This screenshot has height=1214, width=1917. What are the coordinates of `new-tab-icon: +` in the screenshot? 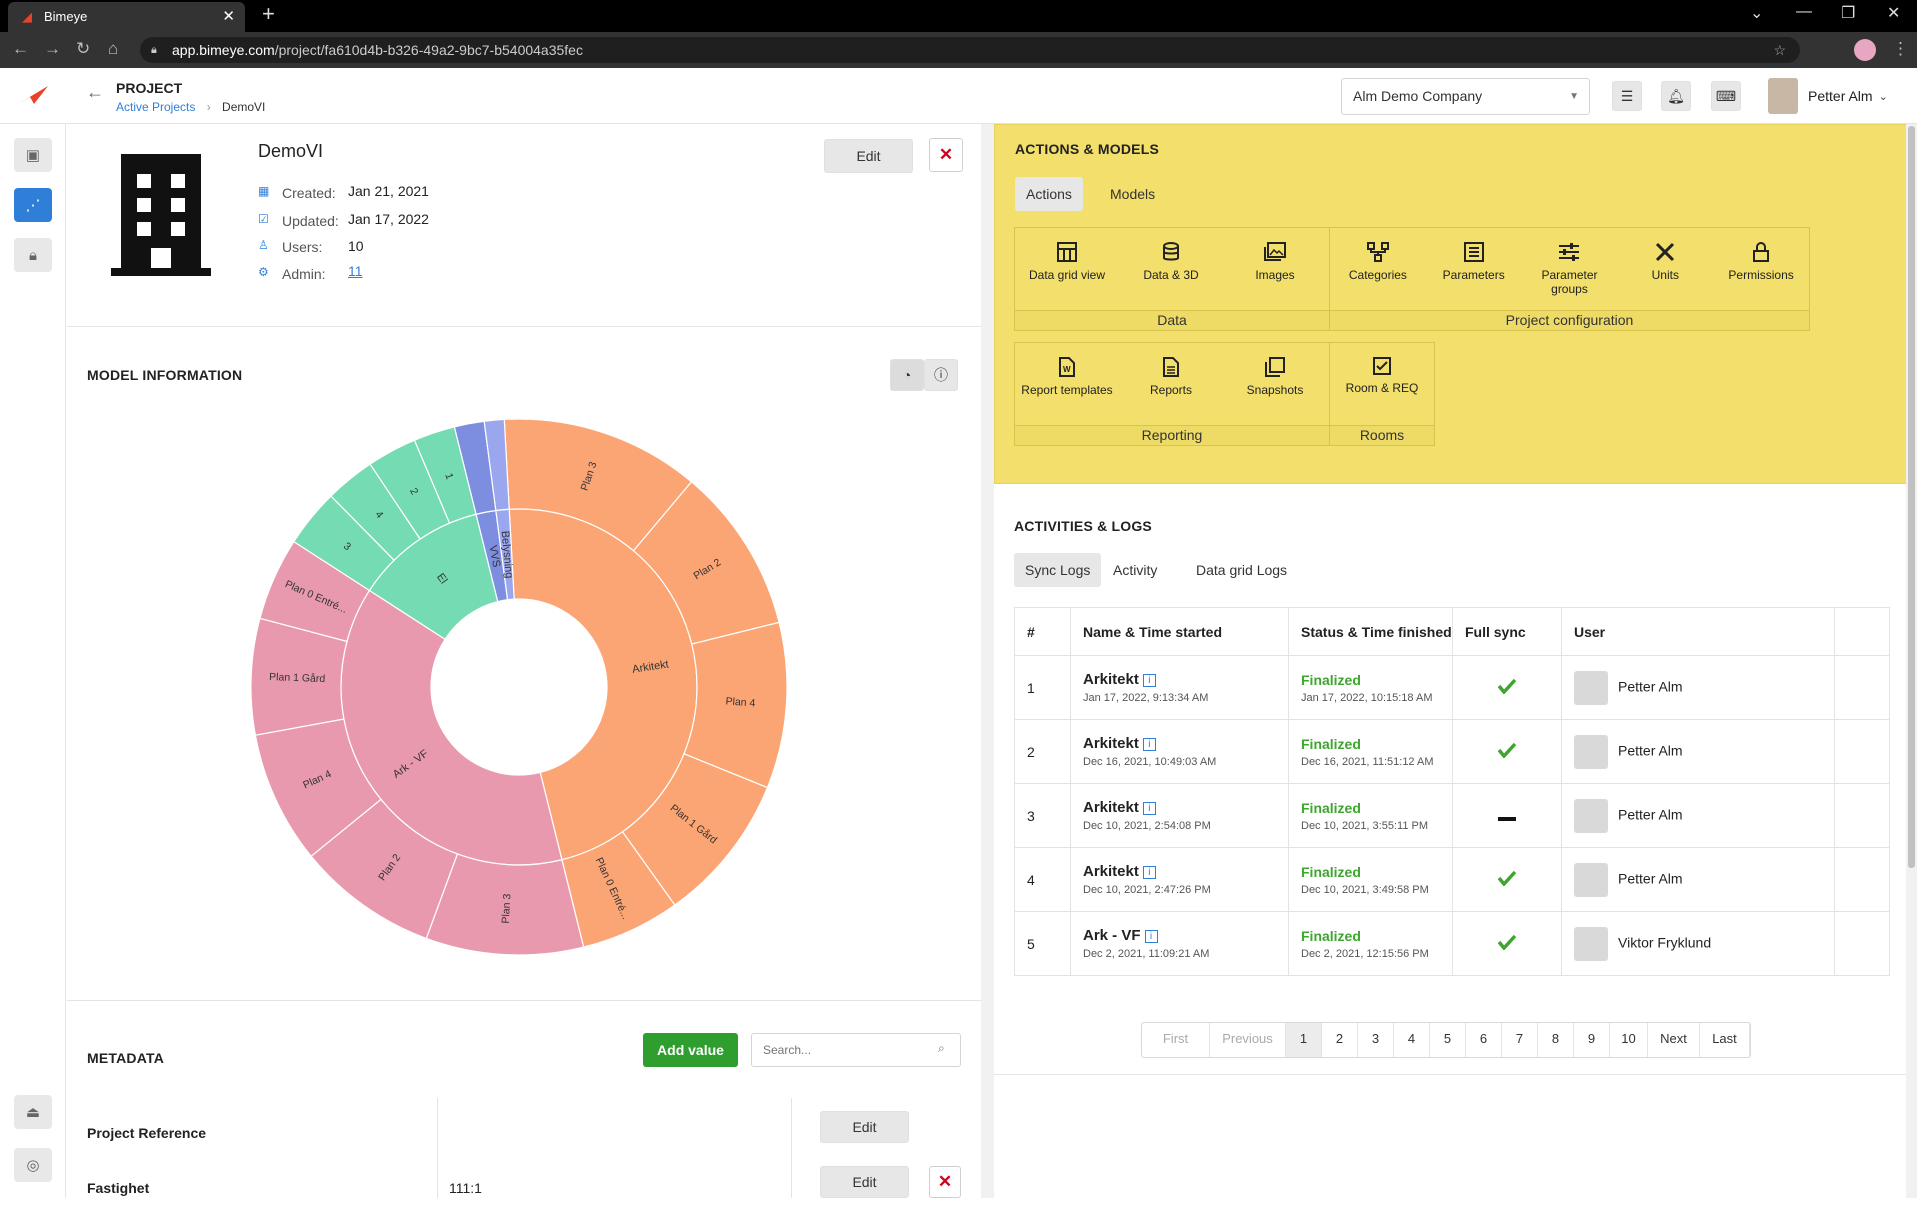 It's located at (268, 14).